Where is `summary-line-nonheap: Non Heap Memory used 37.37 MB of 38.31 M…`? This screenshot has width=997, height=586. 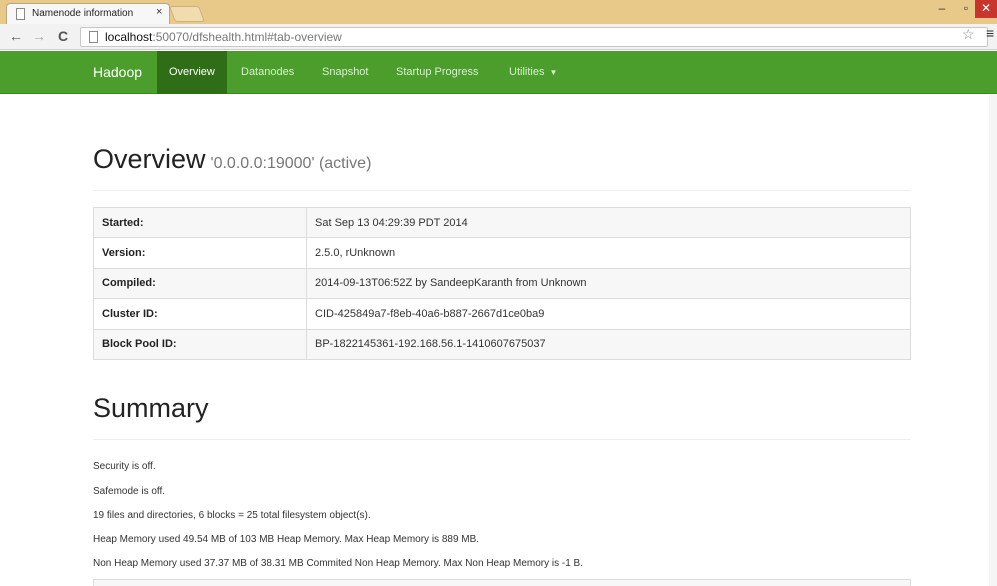 summary-line-nonheap: Non Heap Memory used 37.37 MB of 38.31 M… is located at coordinates (338, 563).